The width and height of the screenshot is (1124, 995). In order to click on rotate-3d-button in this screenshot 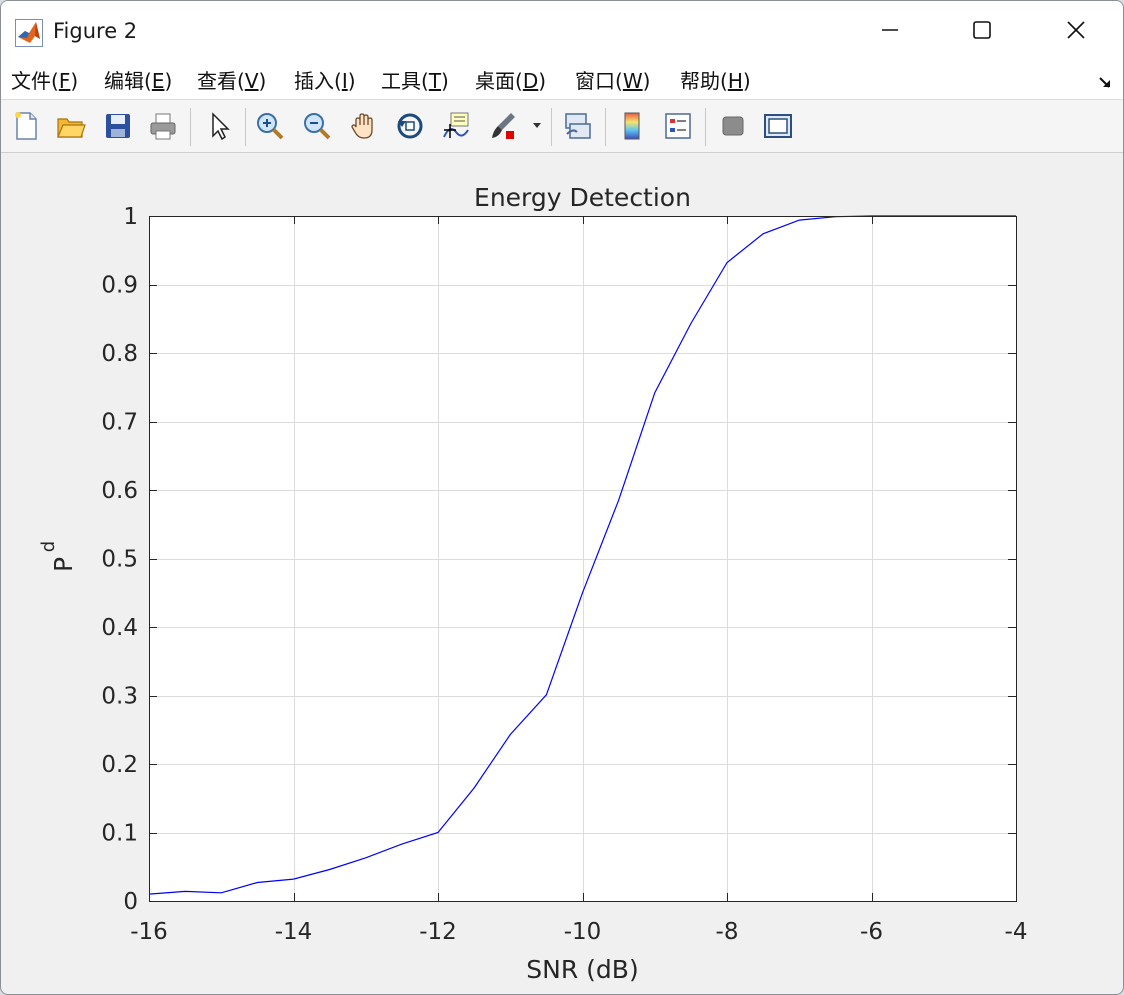, I will do `click(410, 126)`.